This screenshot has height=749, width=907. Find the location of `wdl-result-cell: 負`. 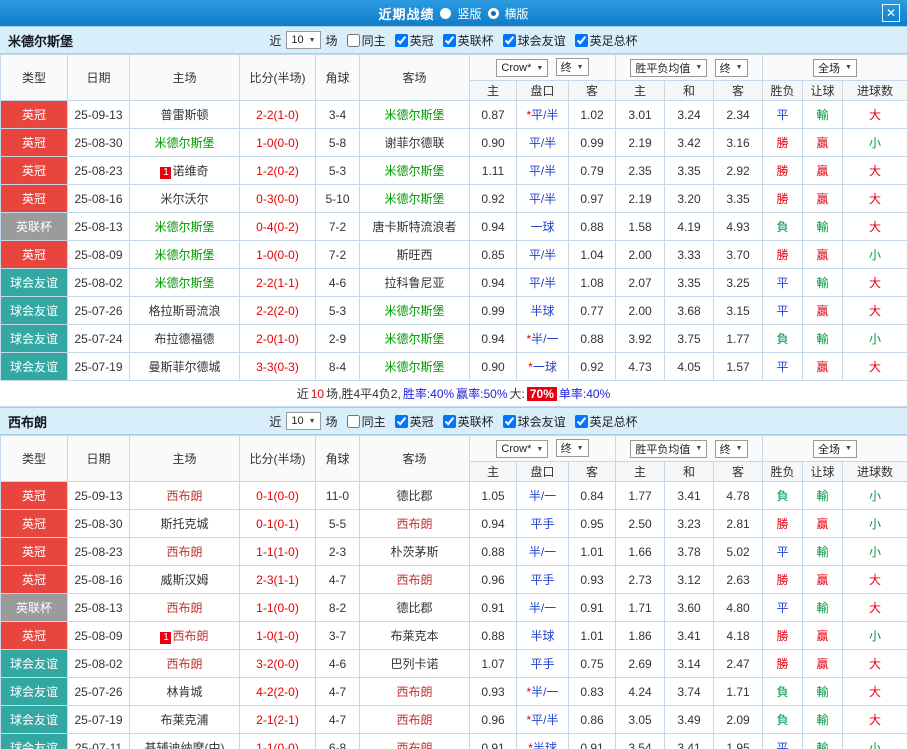

wdl-result-cell: 負 is located at coordinates (783, 719).